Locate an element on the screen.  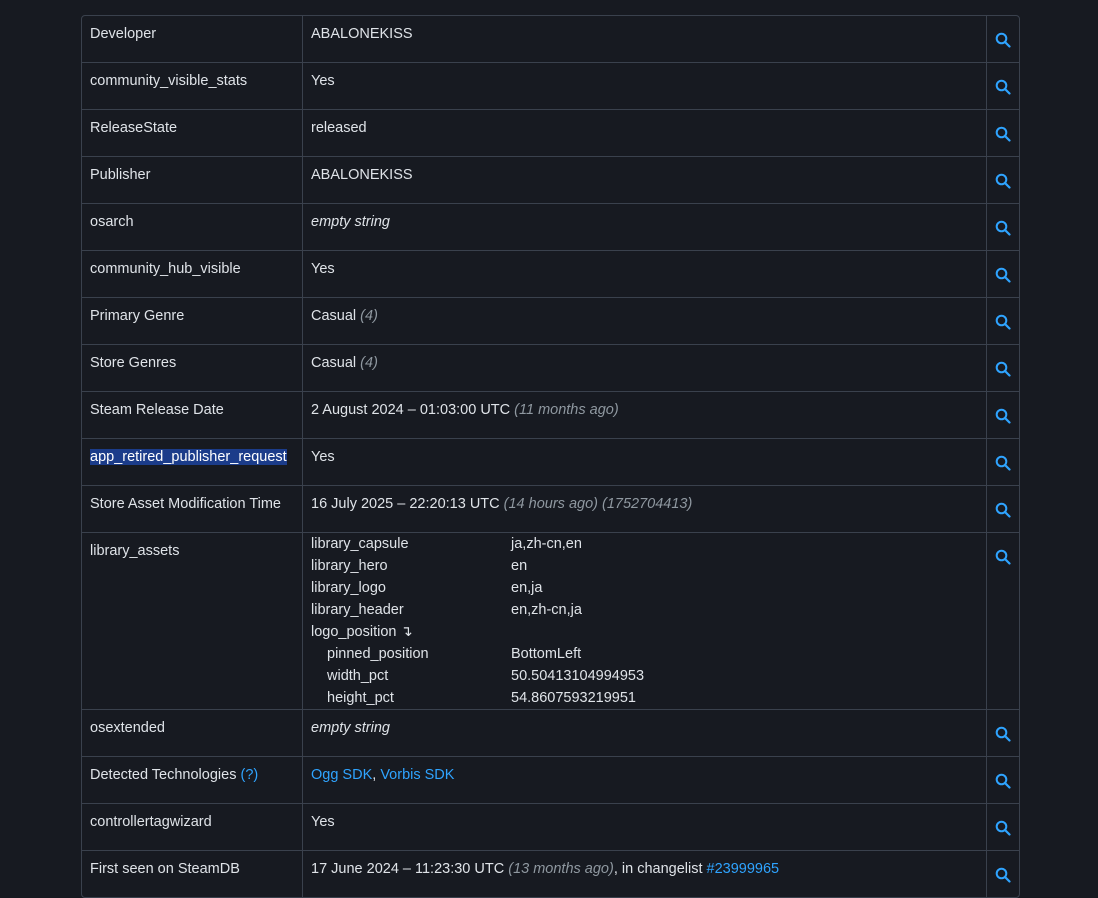
list-item: width_pct 50.50413104994953 is located at coordinates (644, 676).